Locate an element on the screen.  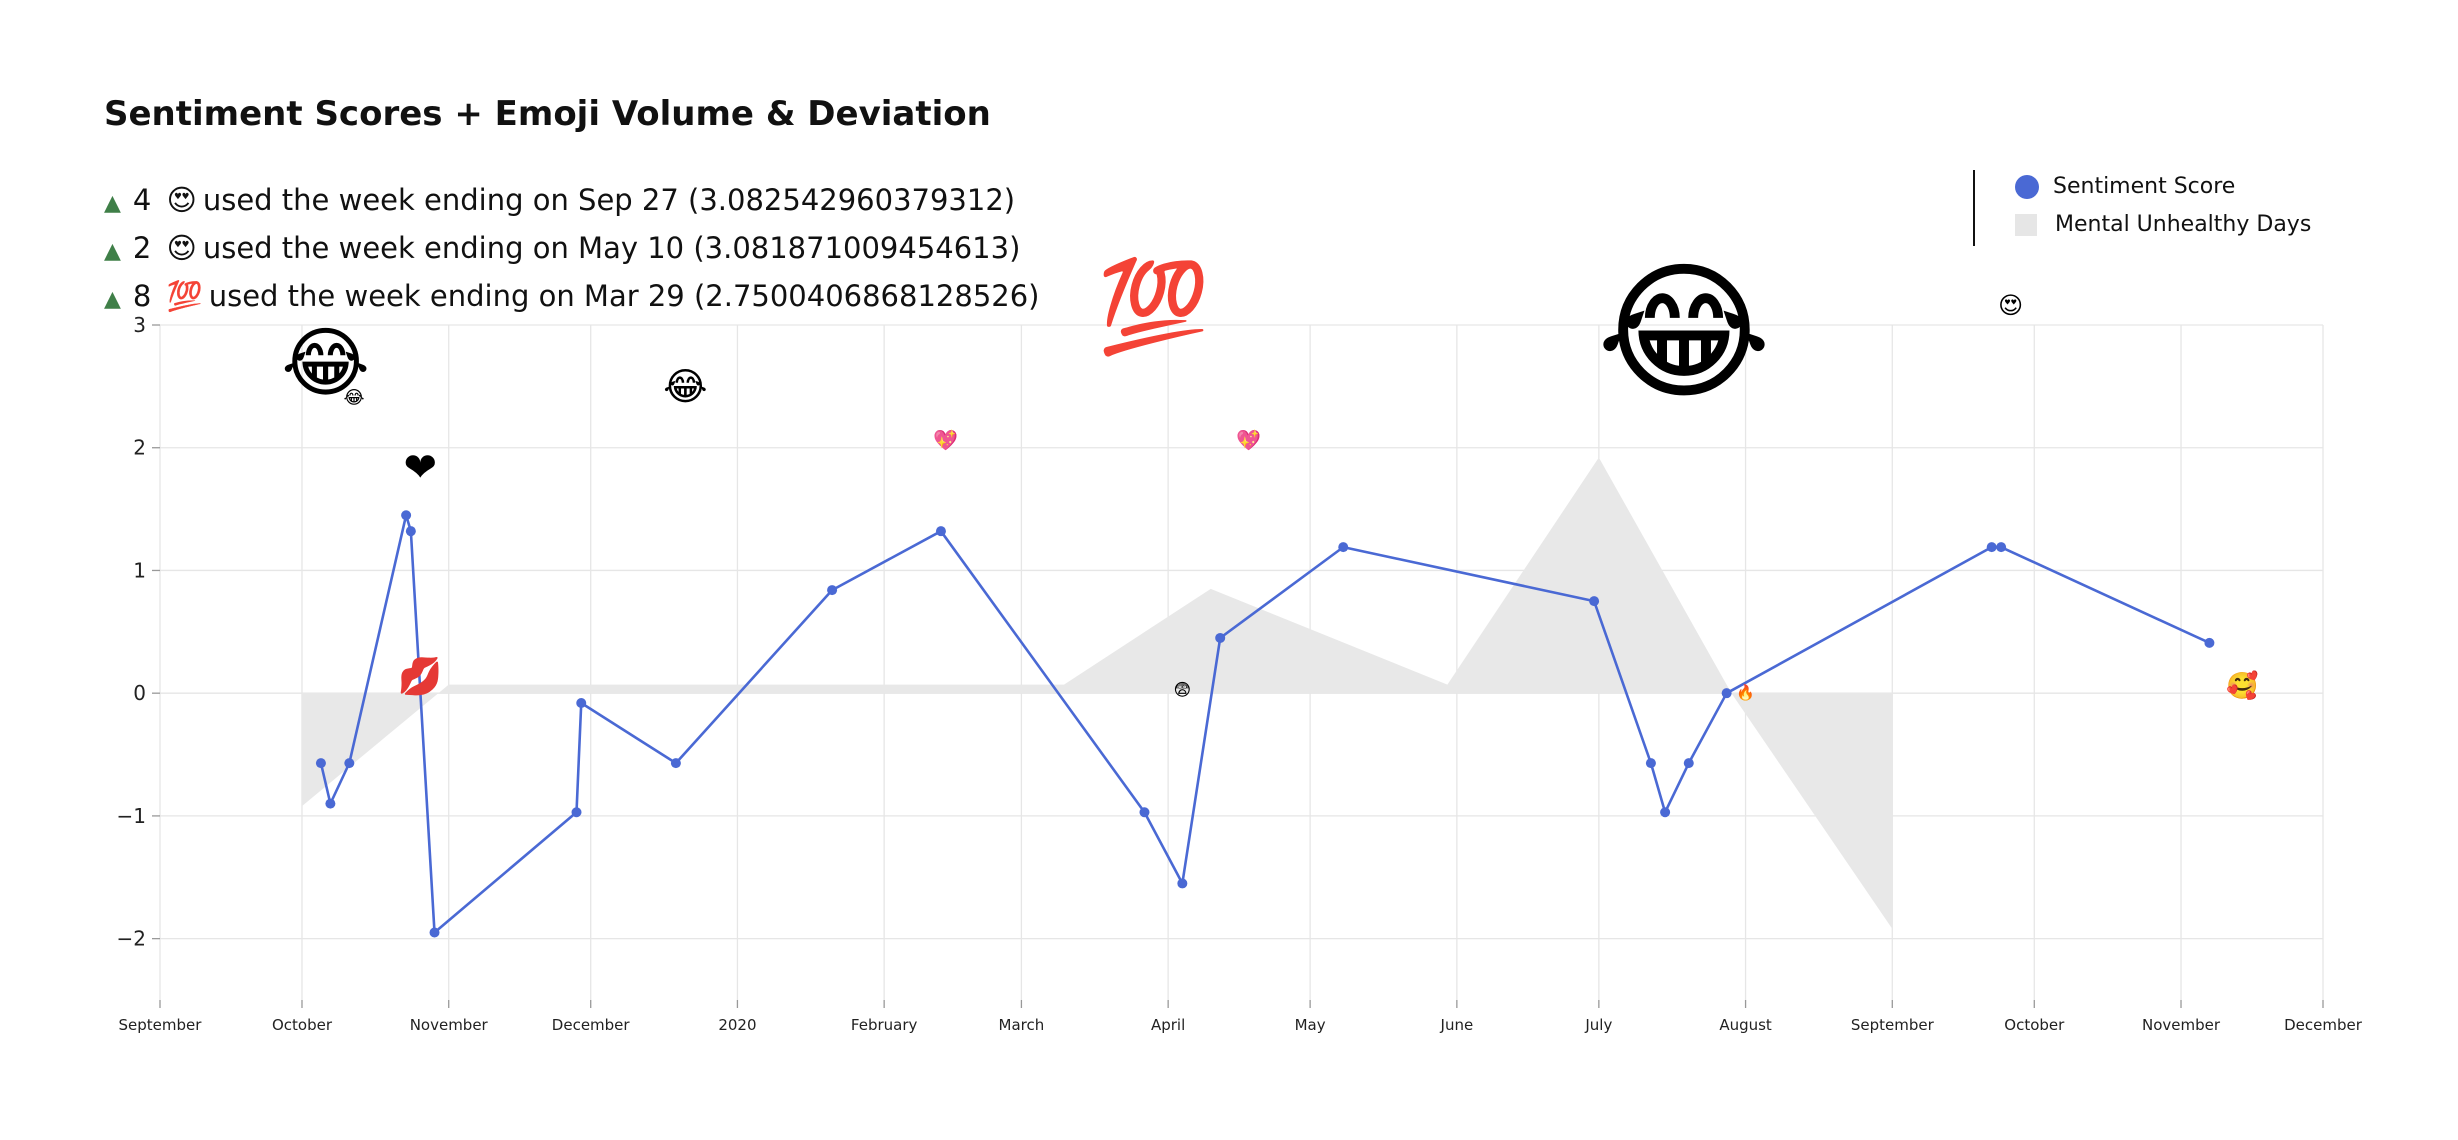
x-tick-label: July is located at coordinates (1598, 1025).